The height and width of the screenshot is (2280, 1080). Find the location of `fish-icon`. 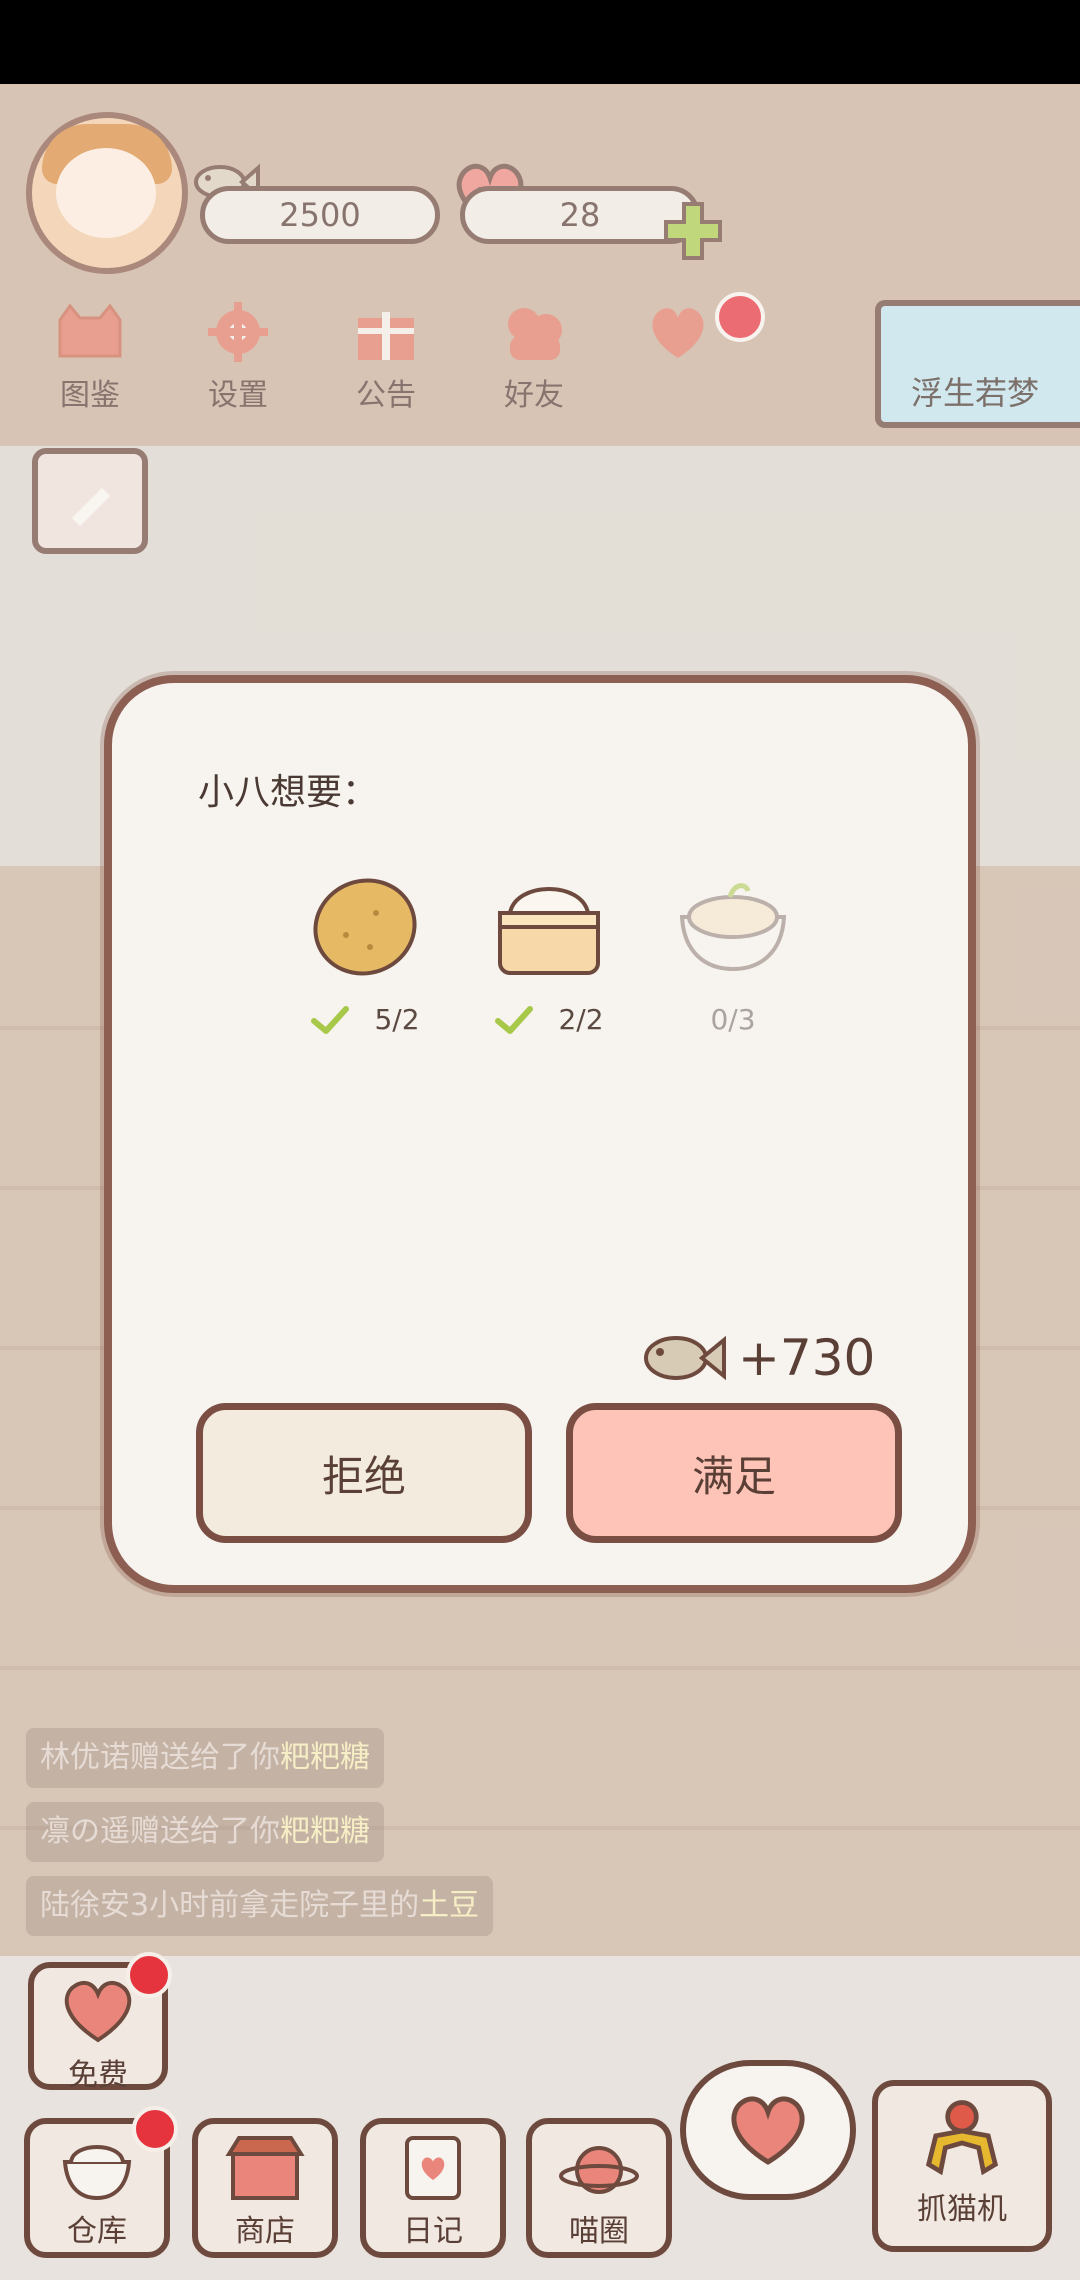

fish-icon is located at coordinates (685, 1358).